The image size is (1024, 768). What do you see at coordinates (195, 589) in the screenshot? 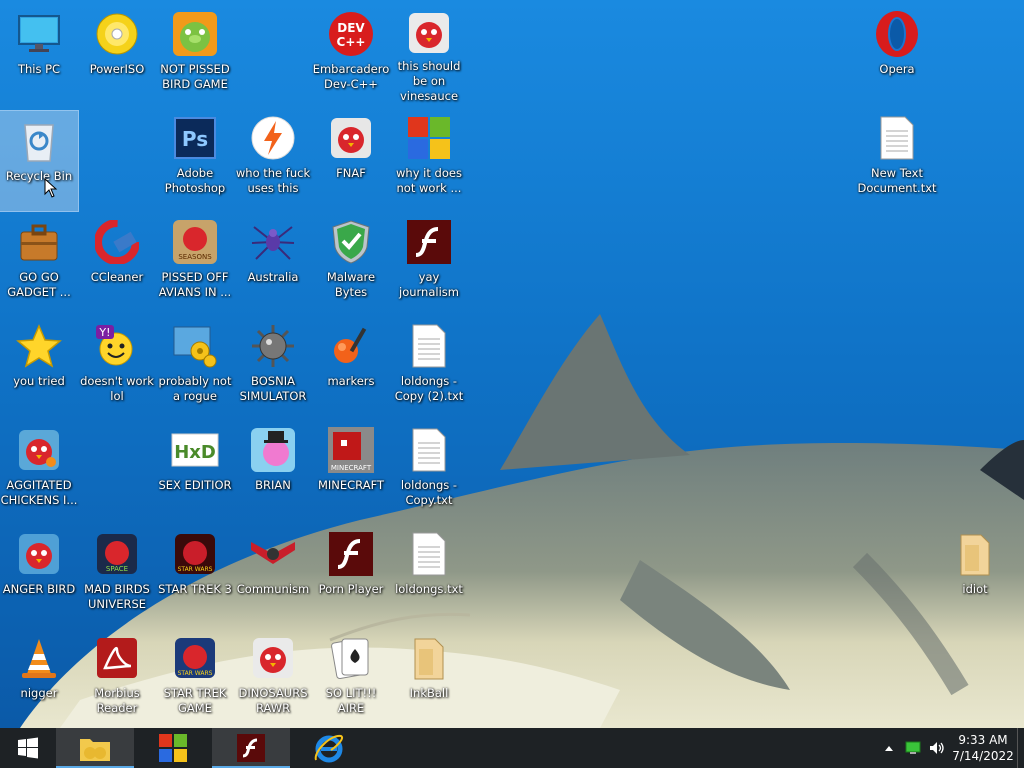
I see `icon-label: STAR TREK 3` at bounding box center [195, 589].